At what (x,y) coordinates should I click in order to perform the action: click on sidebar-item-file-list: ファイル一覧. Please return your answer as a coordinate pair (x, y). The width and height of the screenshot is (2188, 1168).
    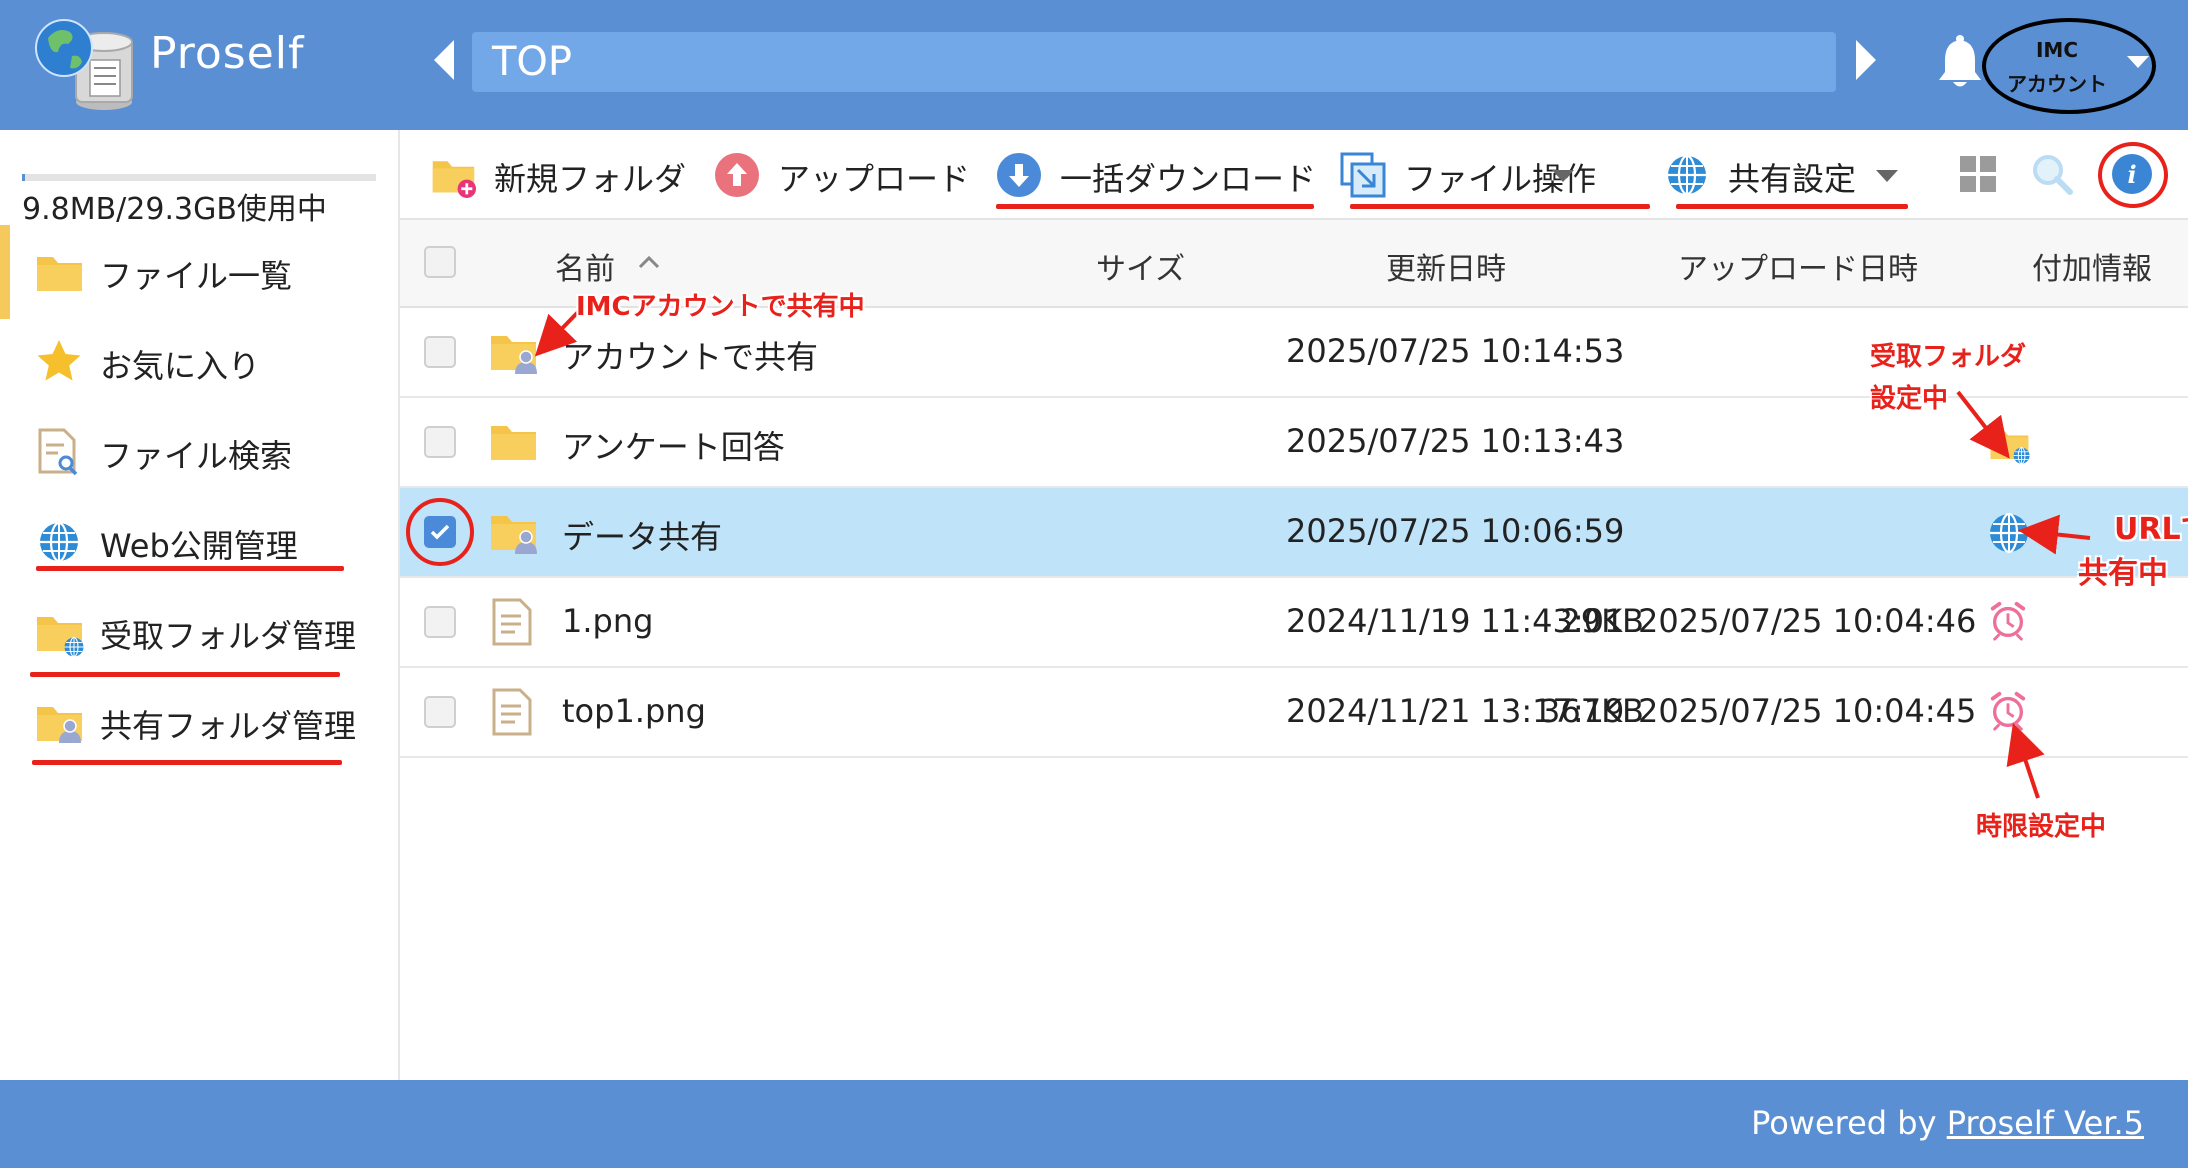
    Looking at the image, I should click on (199, 272).